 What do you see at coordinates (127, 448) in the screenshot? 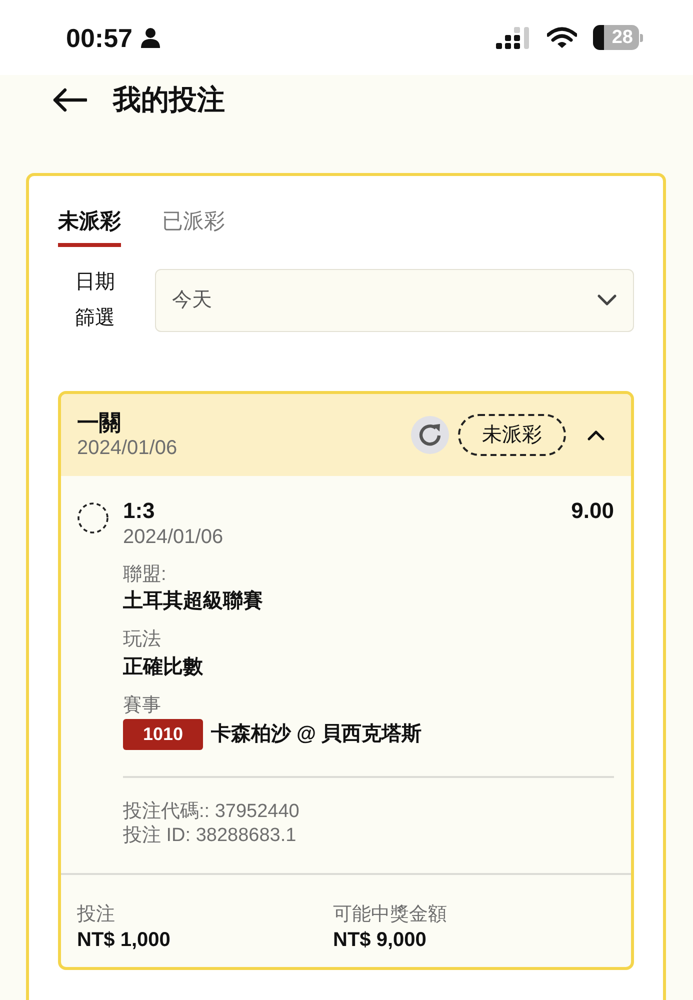
I see `bet-date: 2024/01/06` at bounding box center [127, 448].